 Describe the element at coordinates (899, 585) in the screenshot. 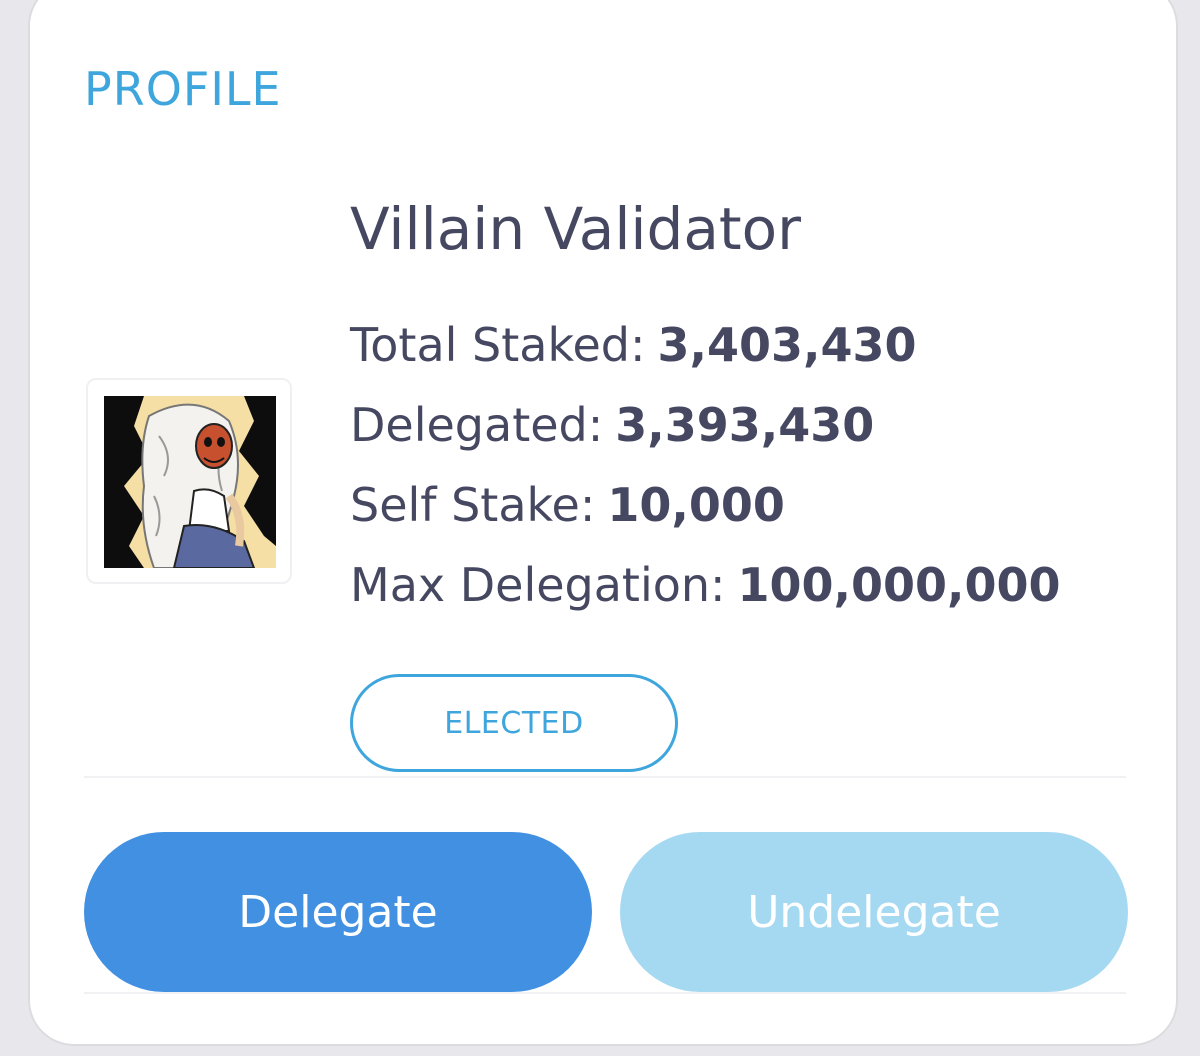

I see `stat-value: 100,000,000` at that location.